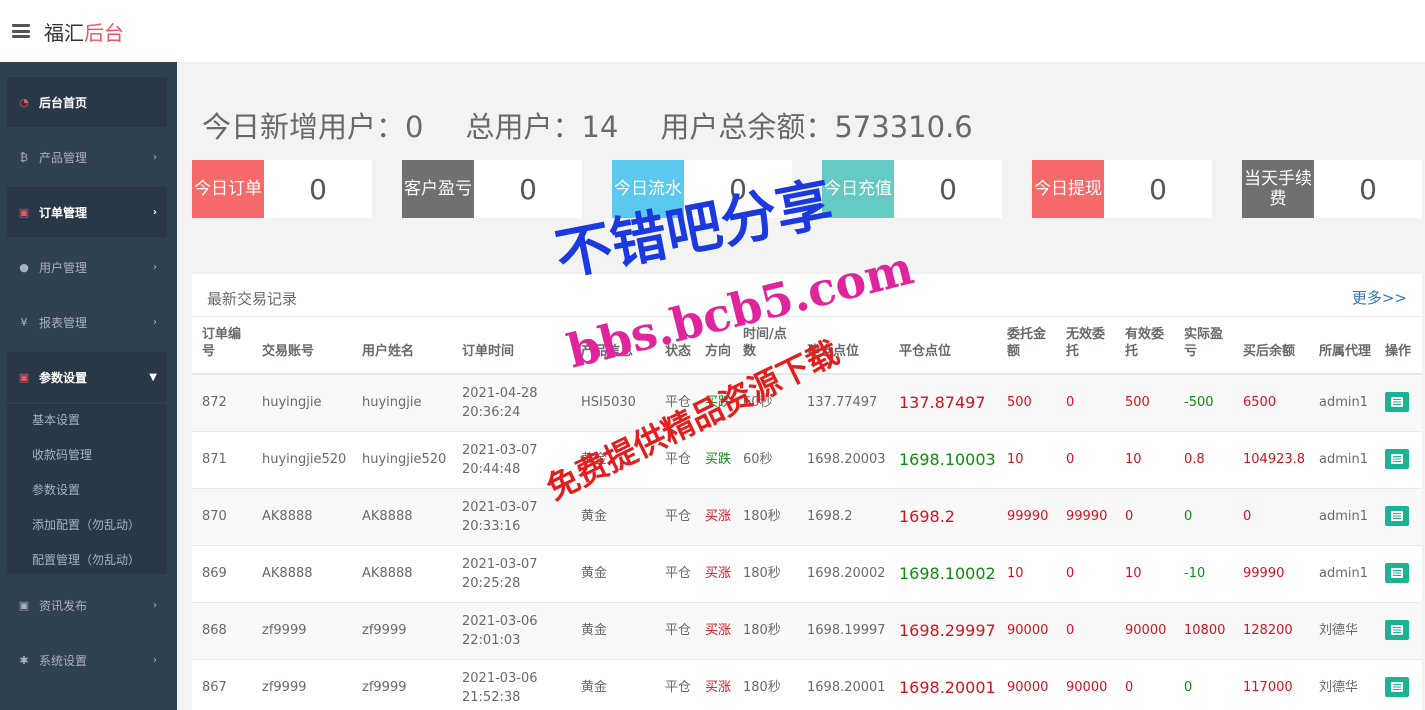  Describe the element at coordinates (511, 574) in the screenshot. I see `table-cell: 2021-03-07 20:25:28` at that location.